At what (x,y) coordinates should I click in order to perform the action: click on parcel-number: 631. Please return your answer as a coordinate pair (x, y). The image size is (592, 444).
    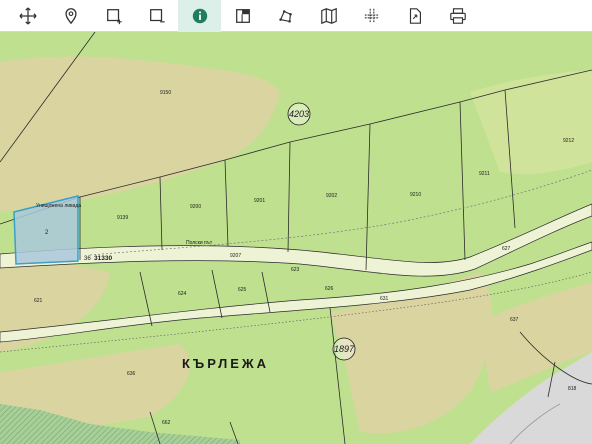
    Looking at the image, I should click on (384, 299).